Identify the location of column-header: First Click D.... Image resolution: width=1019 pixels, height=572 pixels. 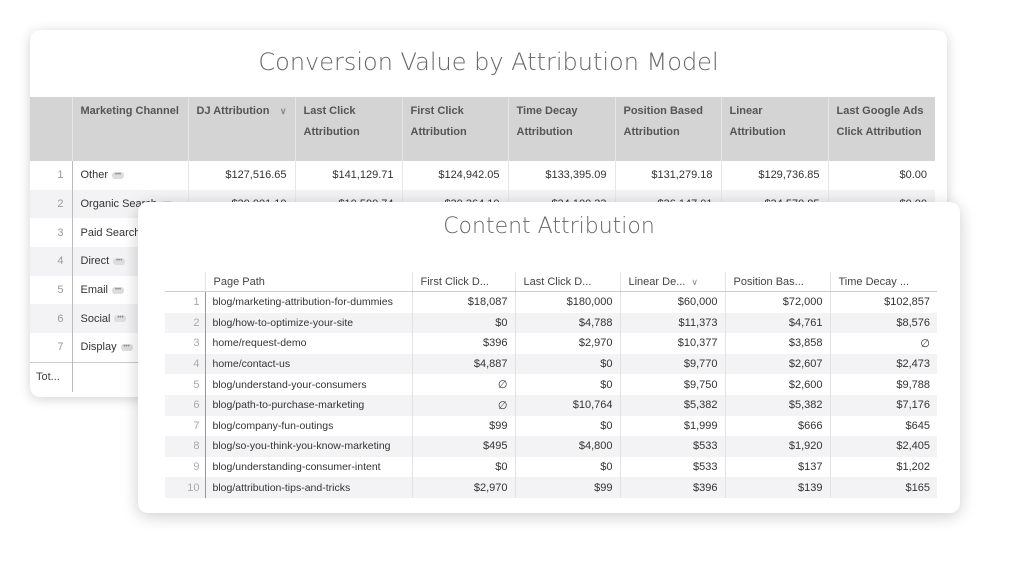
(463, 282).